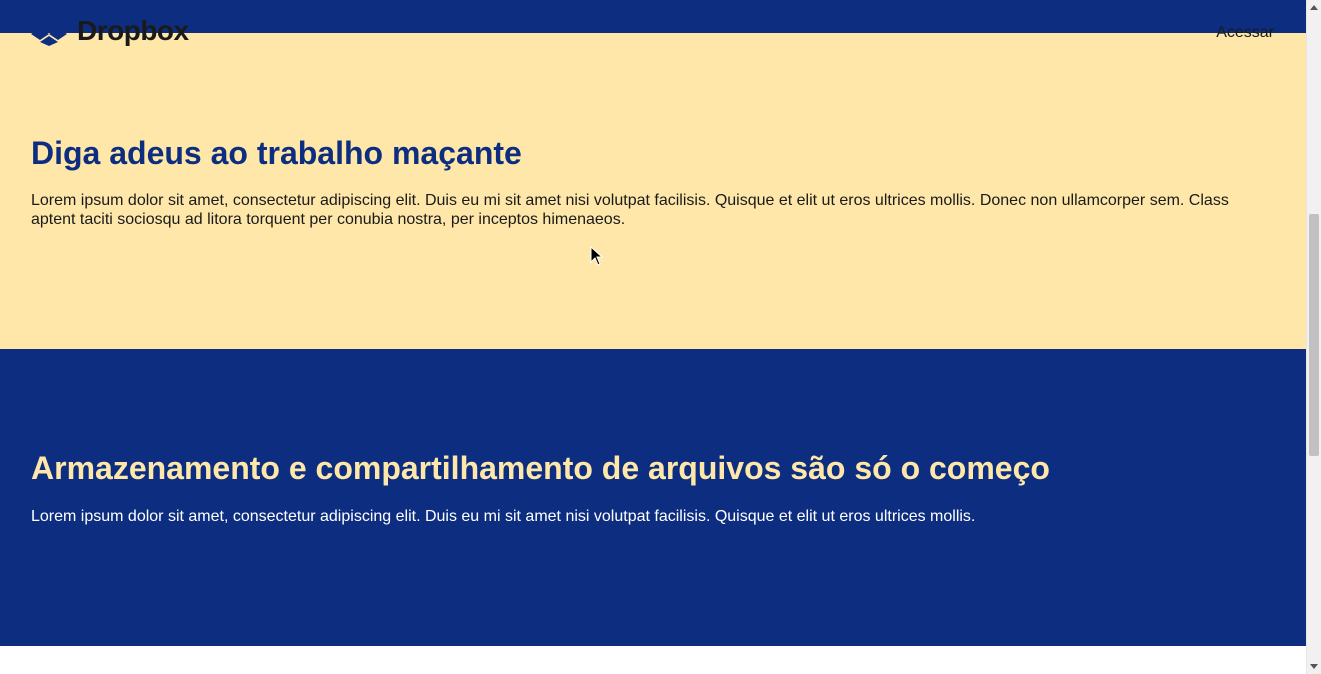  I want to click on section-title: Diga adeus ao trabalho maçante, so click(276, 153).